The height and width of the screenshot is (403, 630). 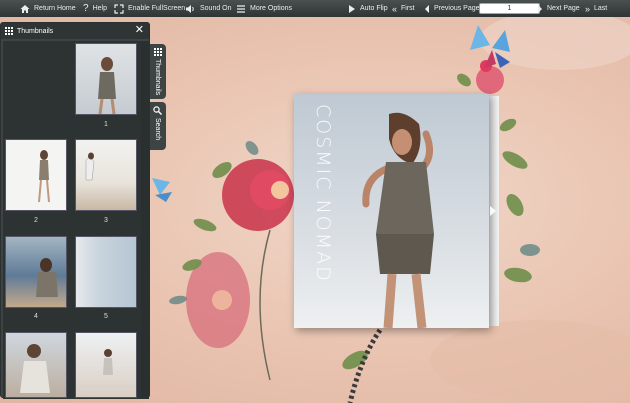 What do you see at coordinates (119, 8) in the screenshot?
I see `fullscreen-icon` at bounding box center [119, 8].